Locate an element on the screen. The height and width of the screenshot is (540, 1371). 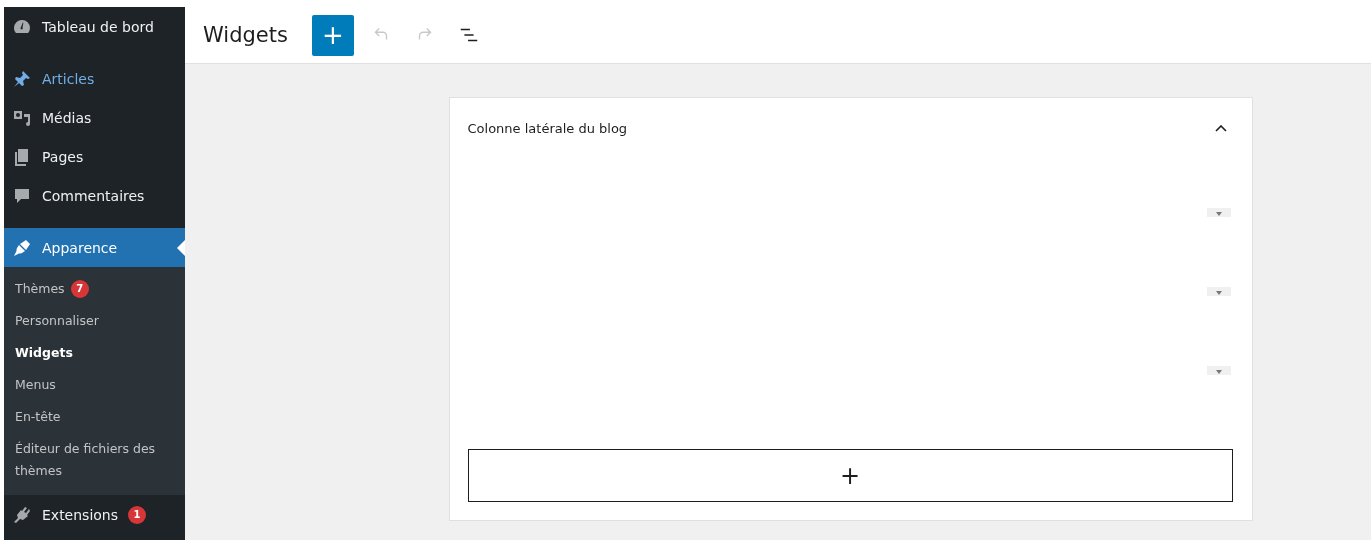
chevron-up-icon is located at coordinates (1220, 128).